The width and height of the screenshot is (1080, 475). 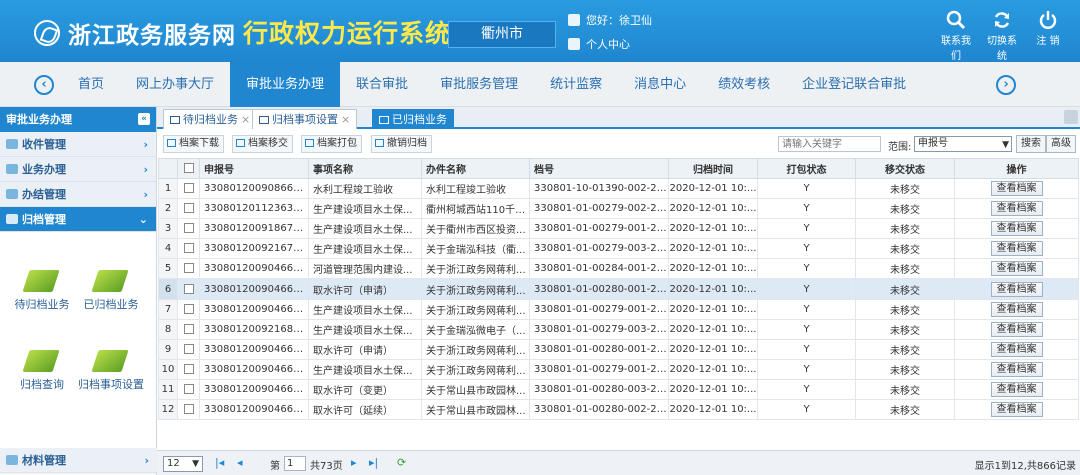 I want to click on pack-archive-button: 档案打包, so click(x=331, y=144).